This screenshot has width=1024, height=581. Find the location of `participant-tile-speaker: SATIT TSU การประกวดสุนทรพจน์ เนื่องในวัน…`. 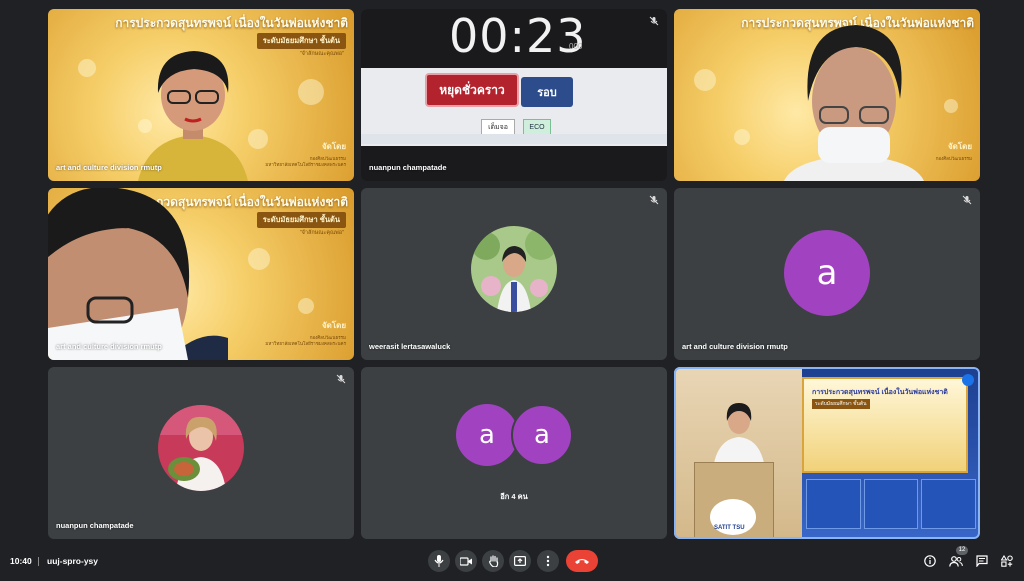

participant-tile-speaker: SATIT TSU การประกวดสุนทรพจน์ เนื่องในวัน… is located at coordinates (827, 453).